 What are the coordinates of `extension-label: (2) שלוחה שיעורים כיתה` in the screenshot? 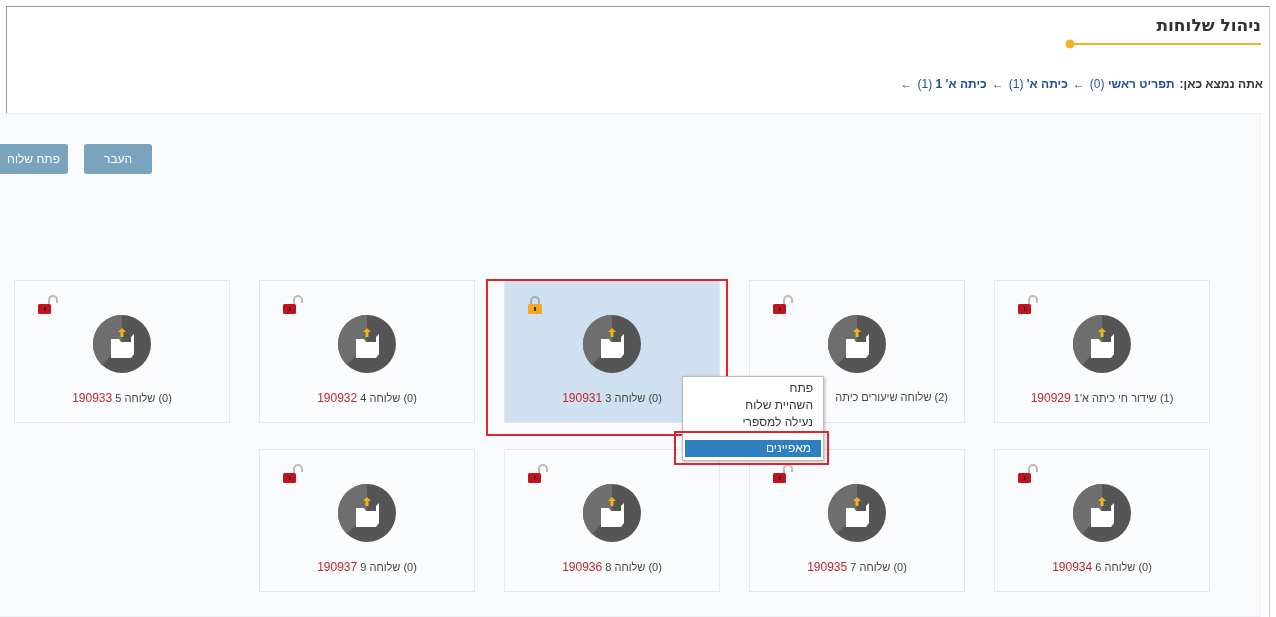 It's located at (892, 397).